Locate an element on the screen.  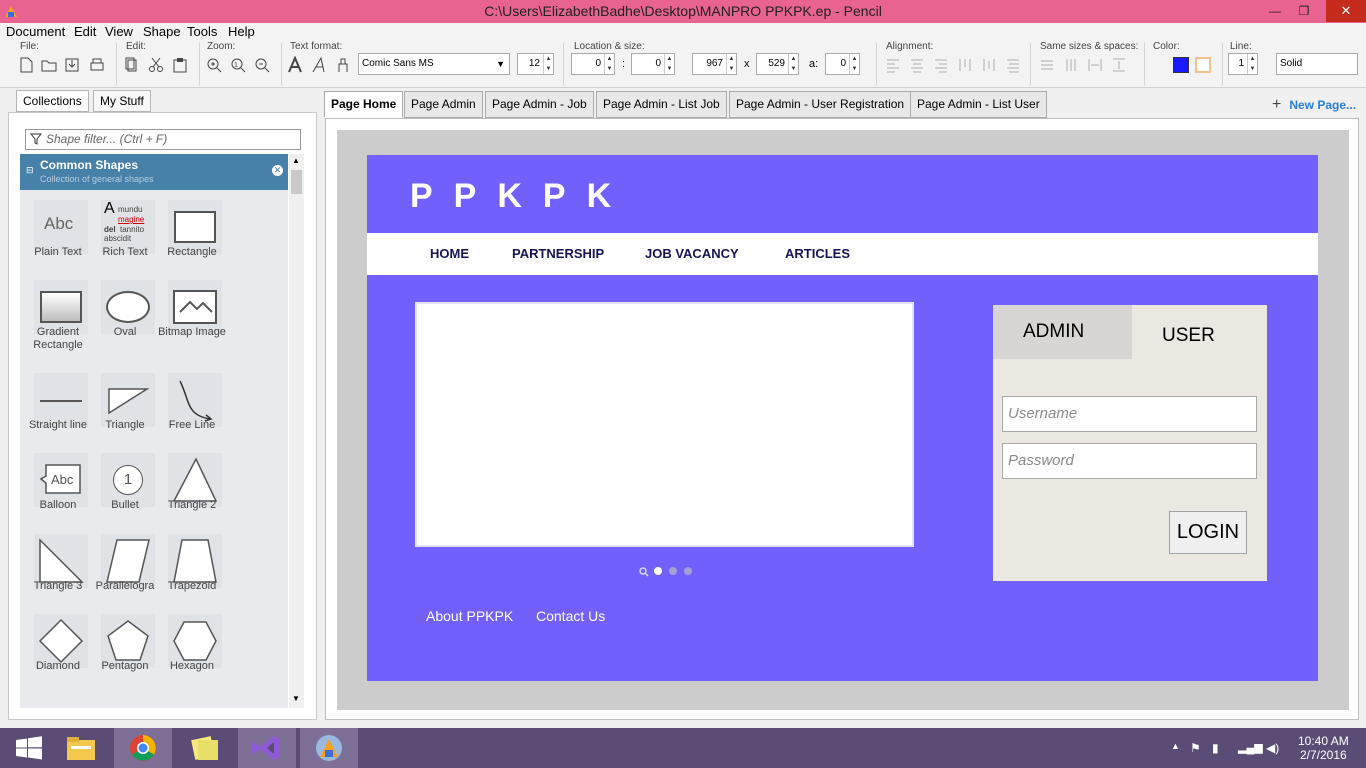
file-explorer-icon is located at coordinates (81, 748).